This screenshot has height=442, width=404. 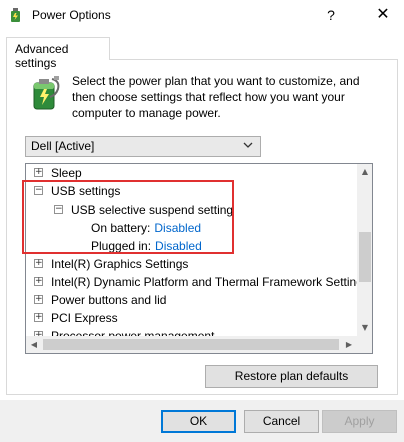 What do you see at coordinates (281, 421) in the screenshot?
I see `cancel-button: Cancel` at bounding box center [281, 421].